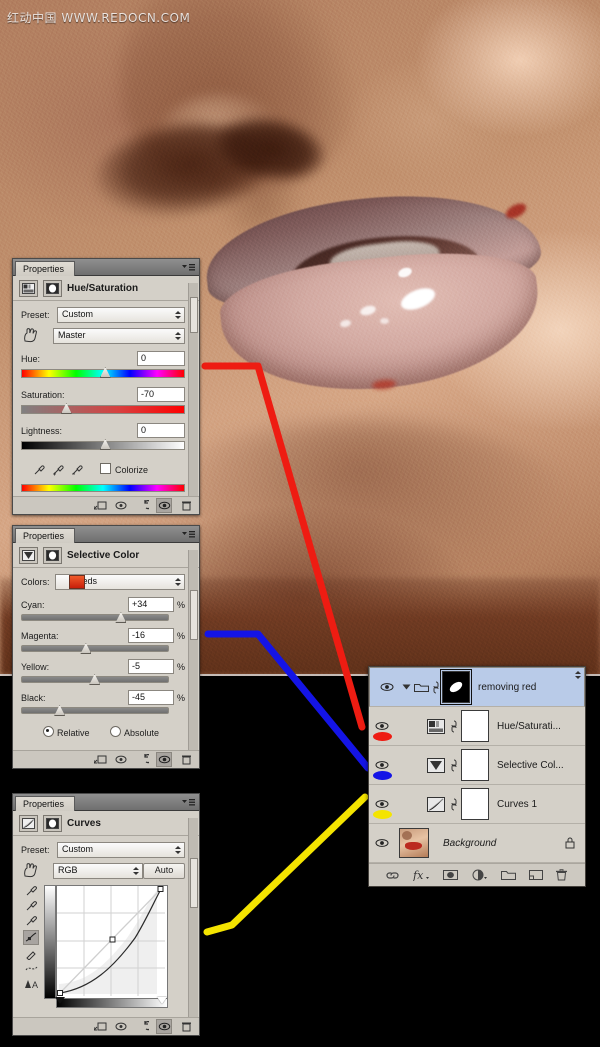 Image resolution: width=600 pixels, height=1047 pixels. I want to click on curves-graph, so click(106, 946).